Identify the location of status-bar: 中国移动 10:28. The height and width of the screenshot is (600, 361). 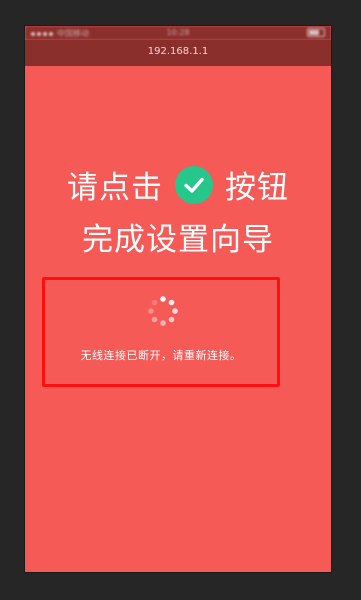
(178, 33).